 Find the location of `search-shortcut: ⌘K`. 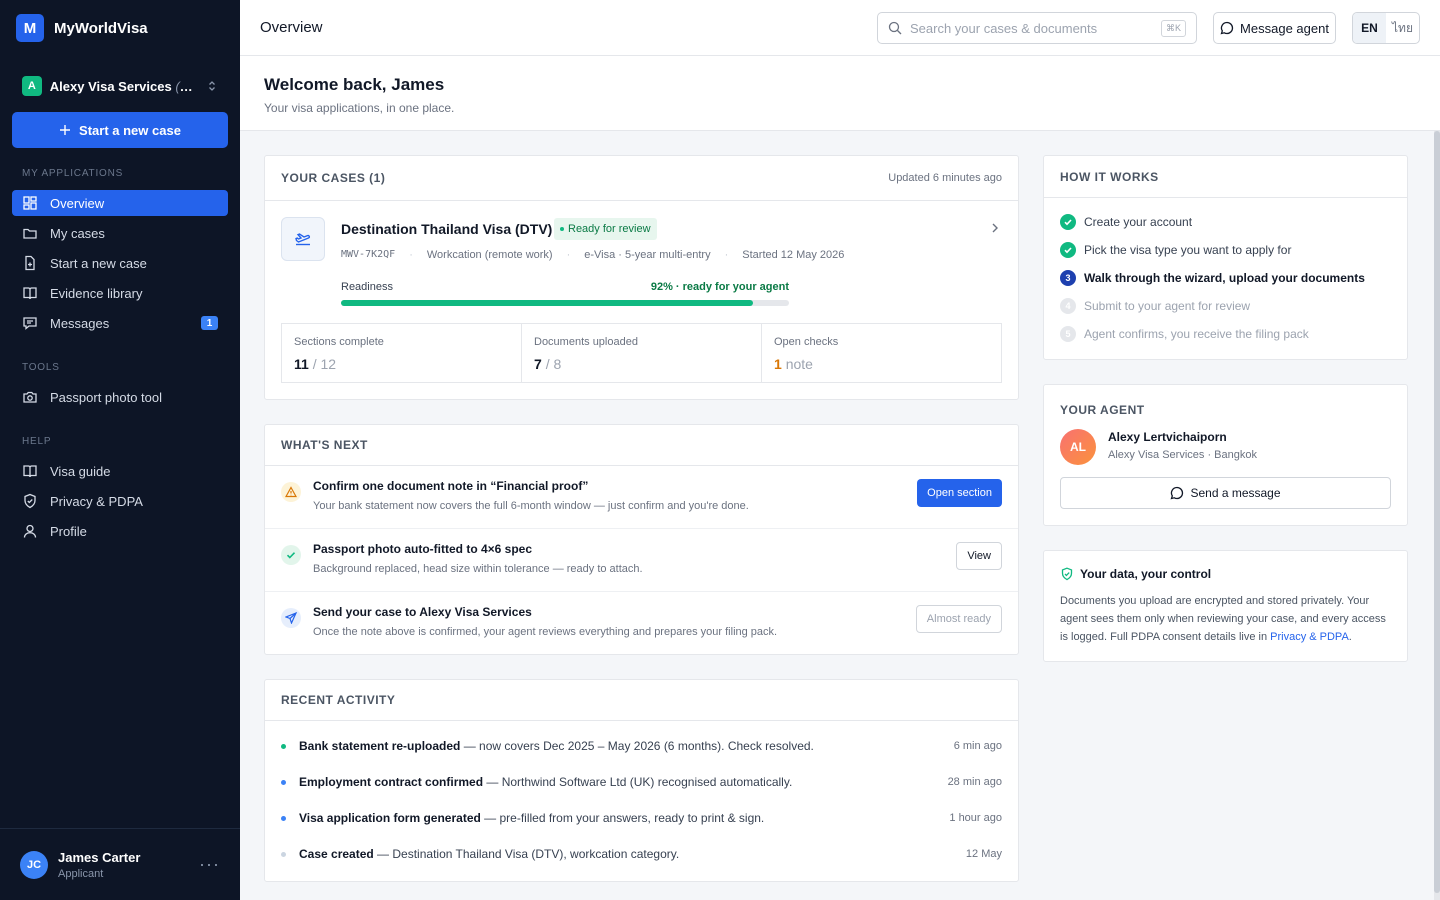

search-shortcut: ⌘K is located at coordinates (1173, 28).